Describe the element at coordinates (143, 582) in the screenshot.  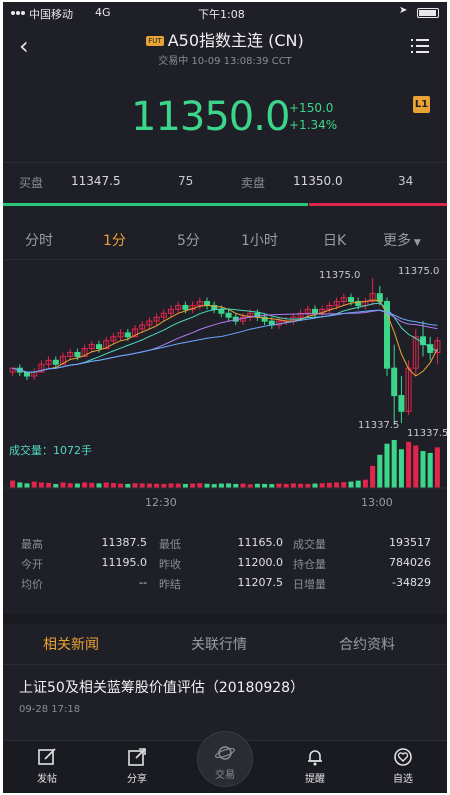
I see `stat-value: --` at that location.